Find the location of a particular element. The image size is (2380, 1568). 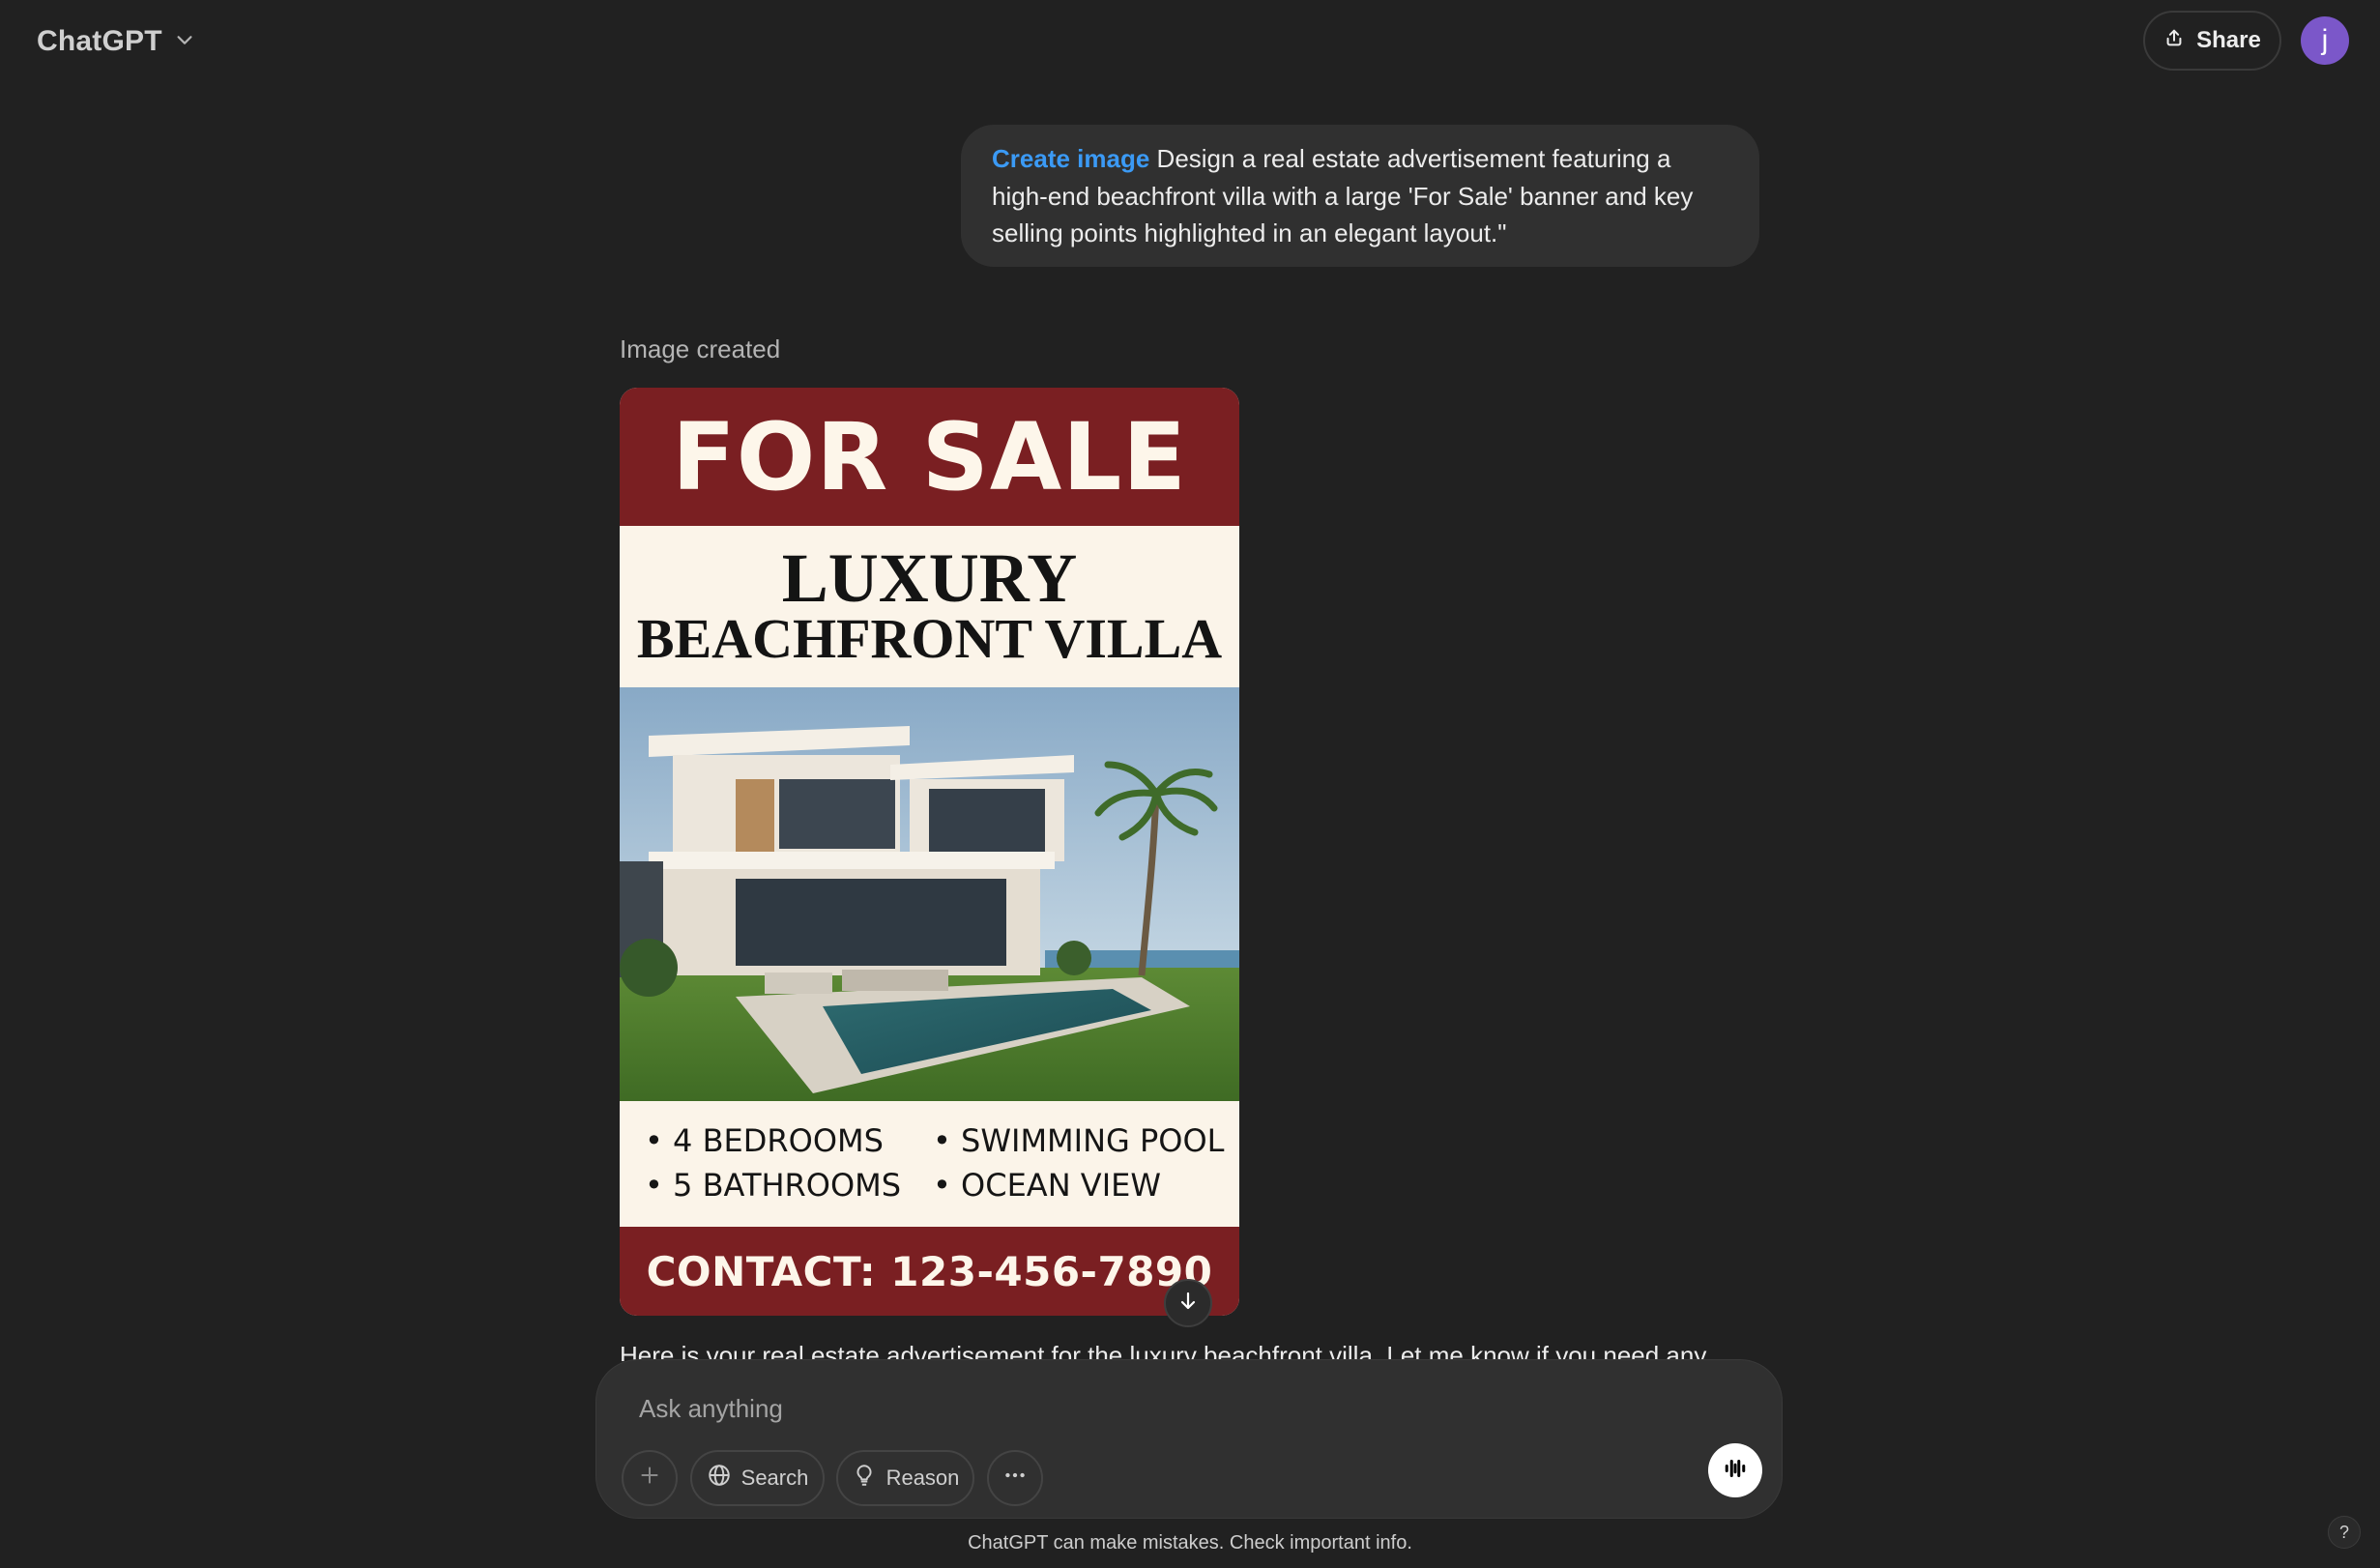

lightbulb-icon is located at coordinates (865, 1478).